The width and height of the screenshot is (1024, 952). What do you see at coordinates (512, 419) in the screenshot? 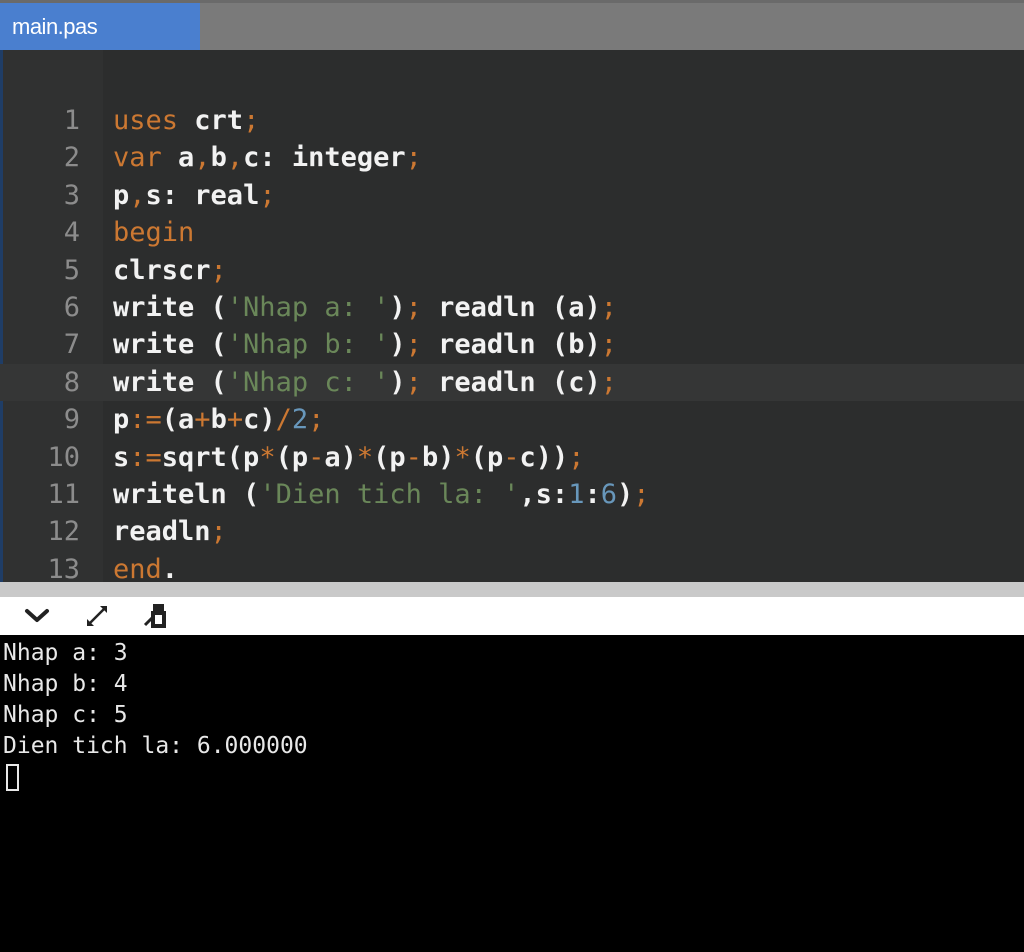
I see `code-line: 9 p:=(a+b+c)/2;` at bounding box center [512, 419].